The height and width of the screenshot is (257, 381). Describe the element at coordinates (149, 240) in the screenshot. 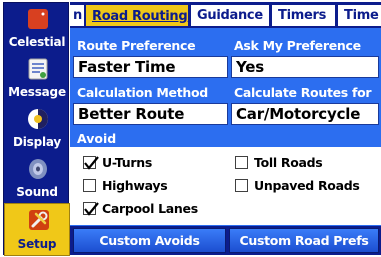

I see `custom-avoids-button: Custom Avoids` at that location.